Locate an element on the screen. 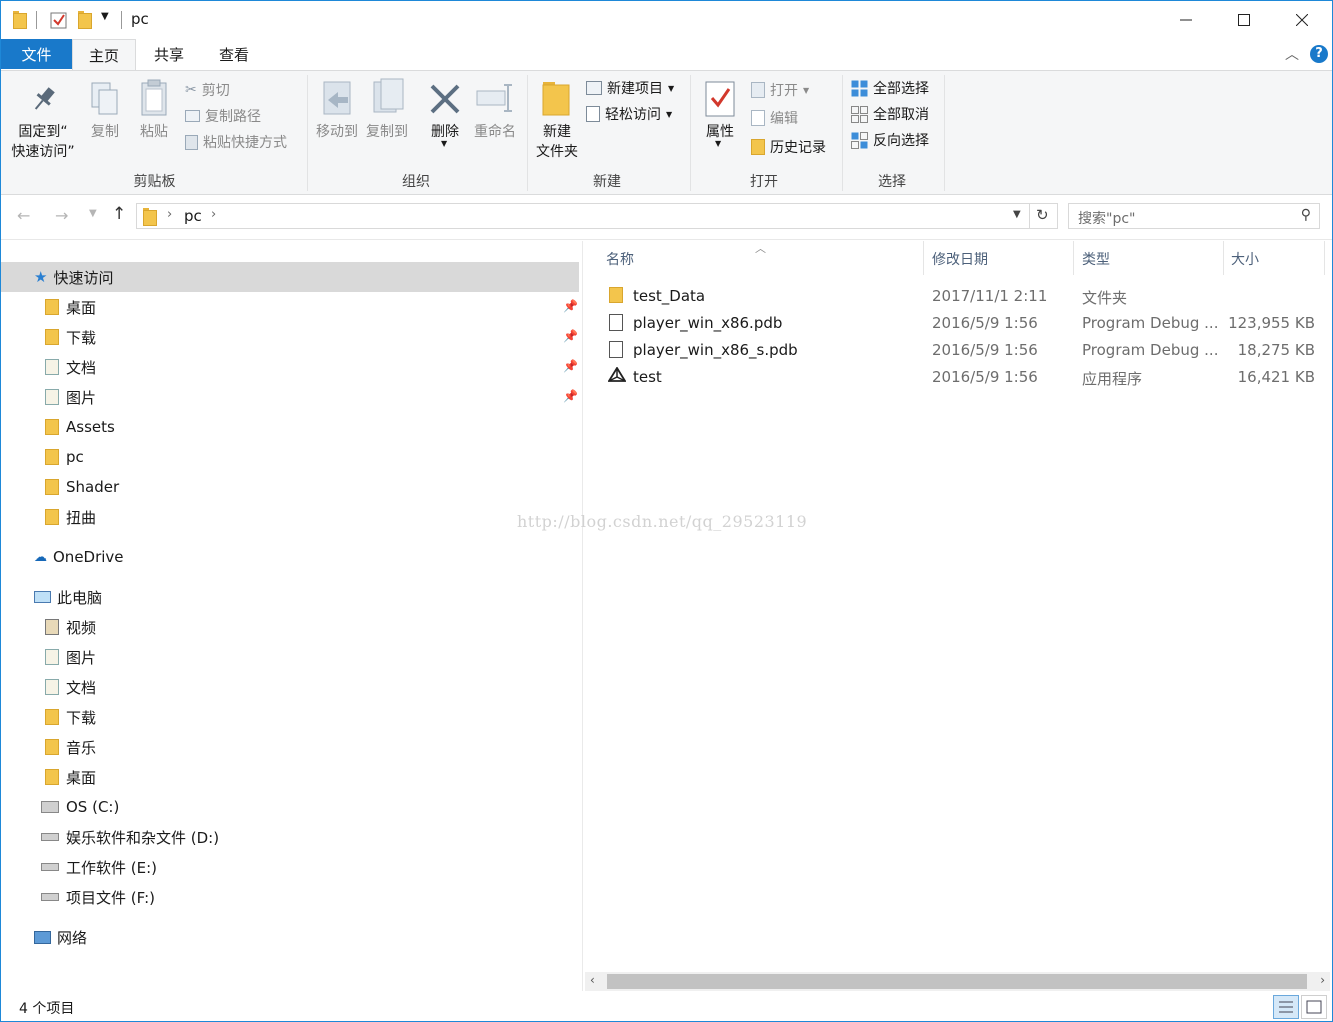 This screenshot has width=1333, height=1022. nav-item-pictures: 图片 is located at coordinates (70, 397).